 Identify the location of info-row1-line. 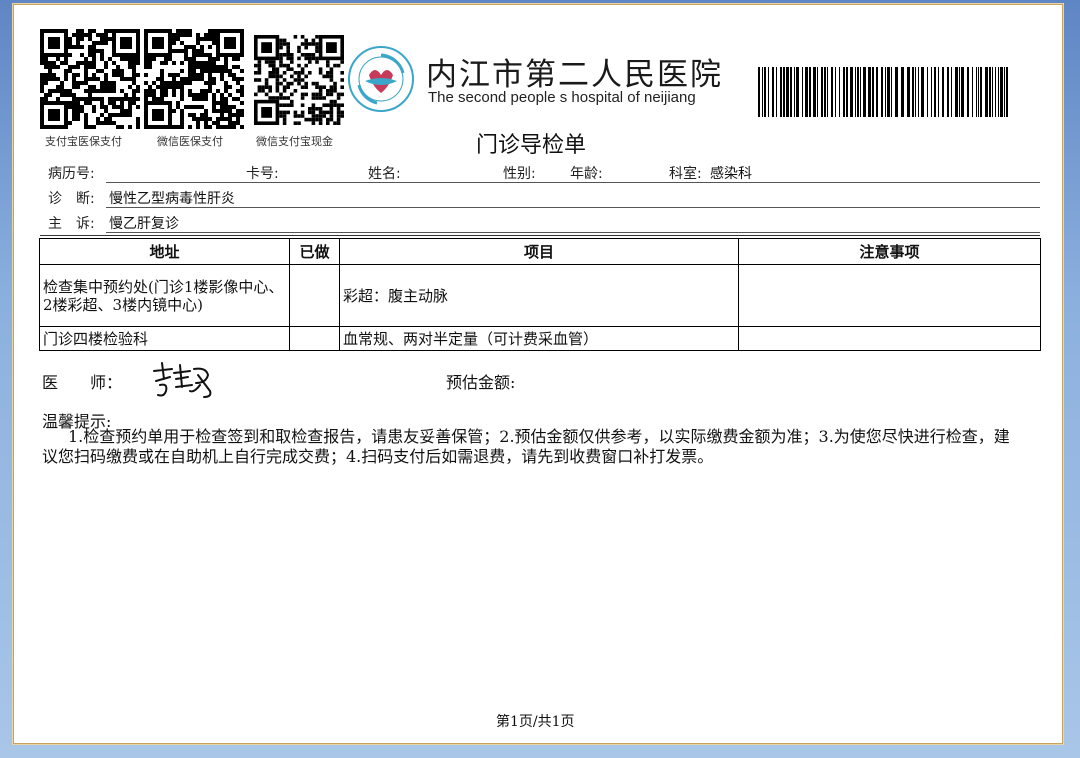
(573, 182).